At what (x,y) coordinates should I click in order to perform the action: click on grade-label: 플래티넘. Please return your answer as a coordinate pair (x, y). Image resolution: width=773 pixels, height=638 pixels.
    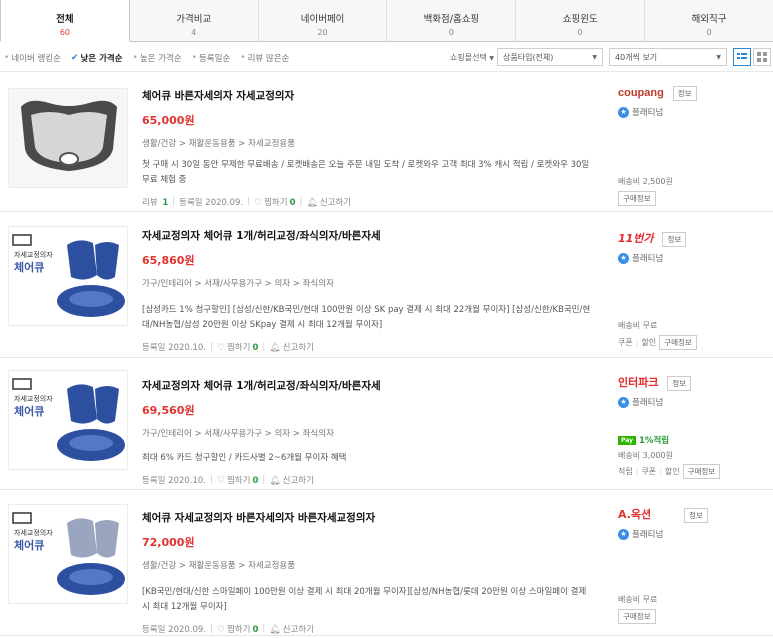
    Looking at the image, I should click on (648, 259).